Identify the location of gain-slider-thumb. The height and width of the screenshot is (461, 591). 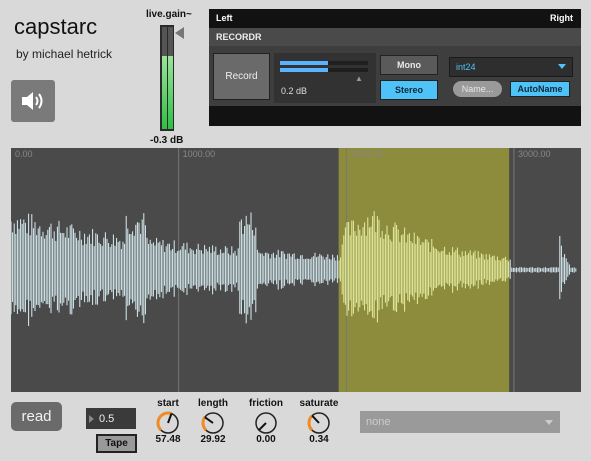
(179, 33).